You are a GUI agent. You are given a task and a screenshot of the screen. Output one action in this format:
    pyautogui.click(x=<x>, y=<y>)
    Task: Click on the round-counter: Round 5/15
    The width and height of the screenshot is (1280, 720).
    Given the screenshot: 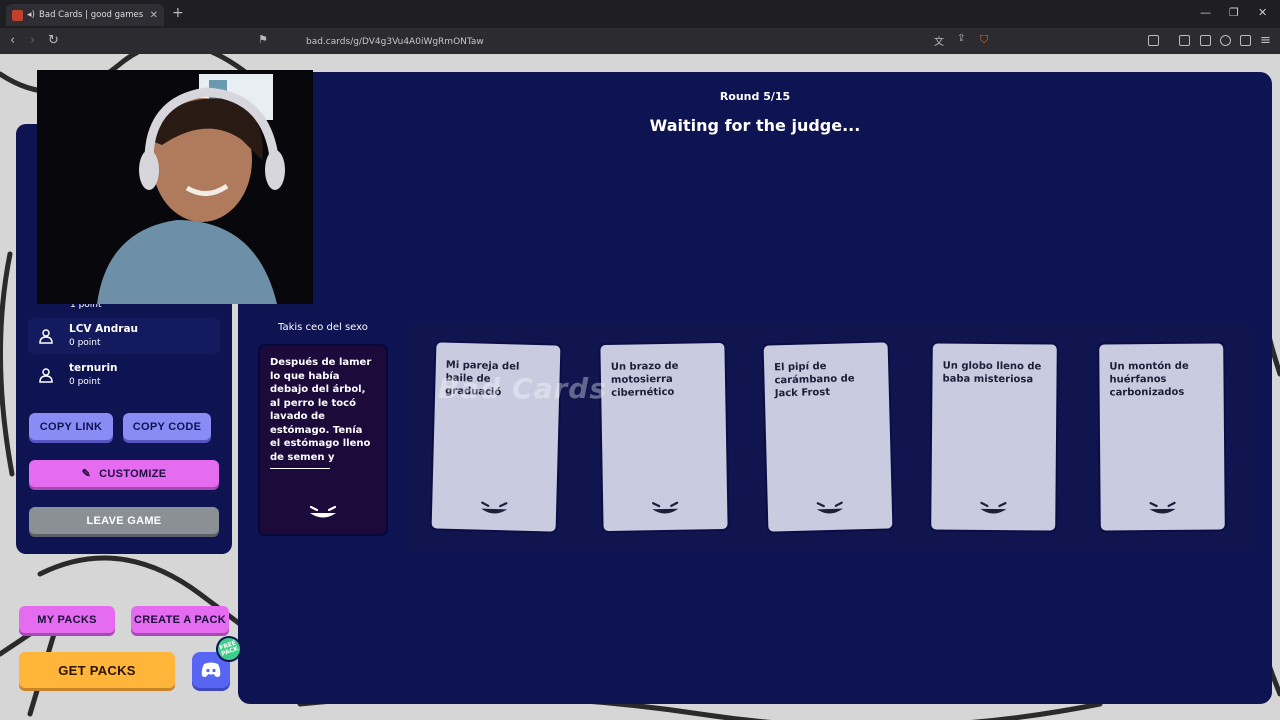 What is the action you would take?
    pyautogui.click(x=755, y=96)
    